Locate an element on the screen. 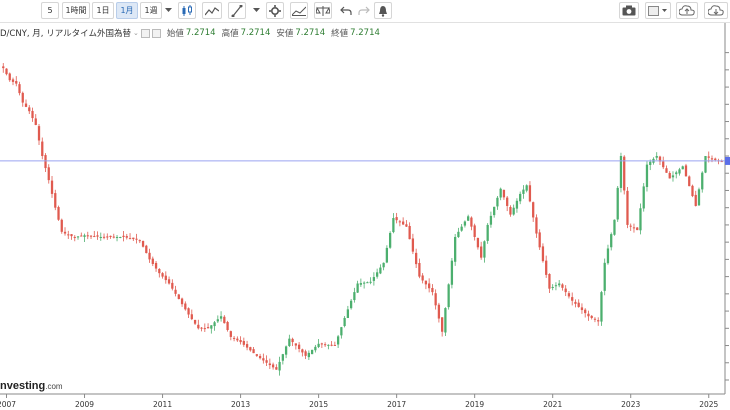  camera-icon is located at coordinates (629, 10).